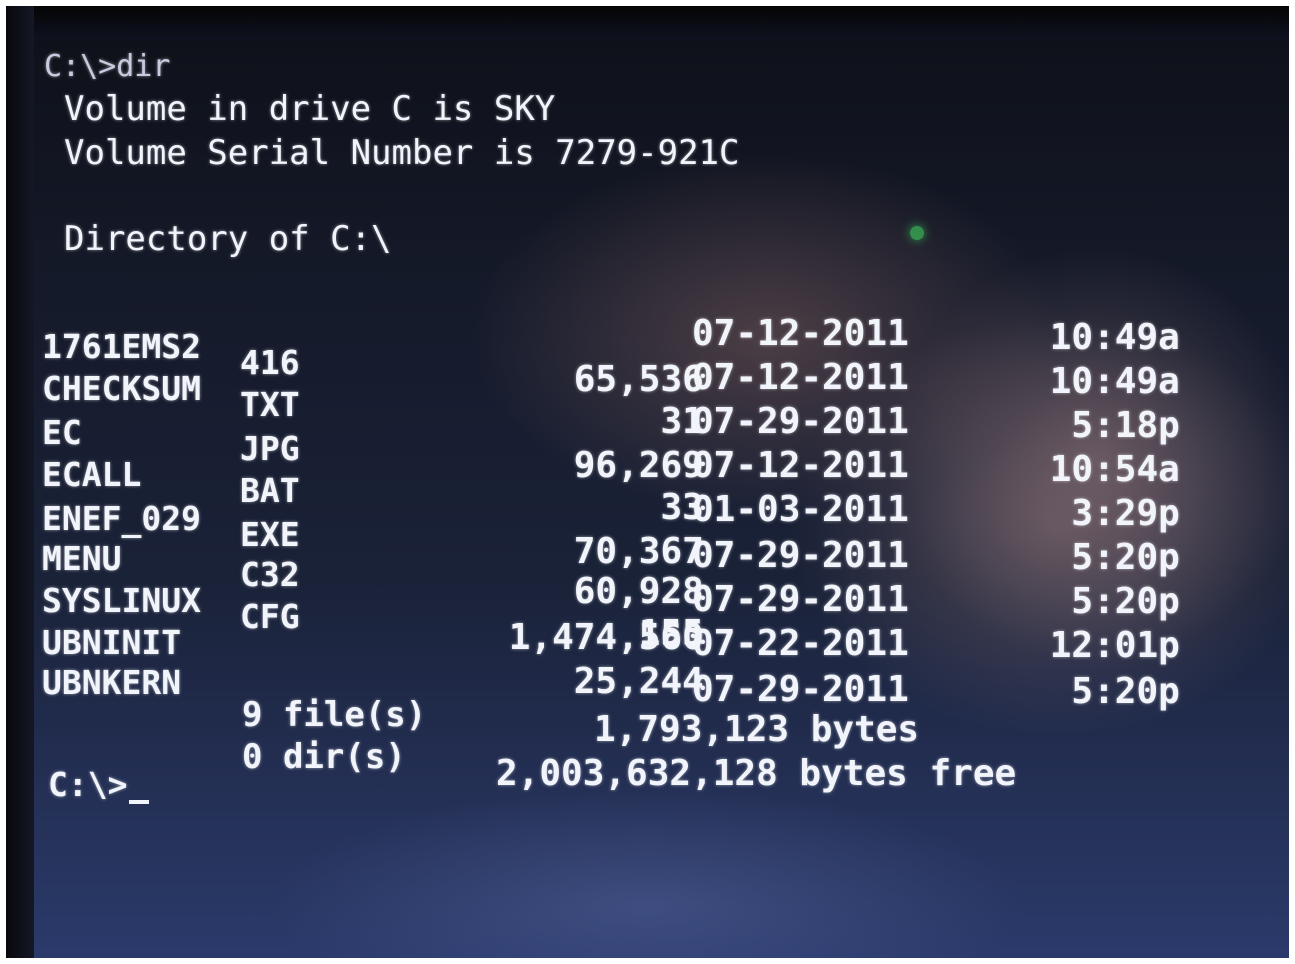 The height and width of the screenshot is (964, 1295). I want to click on file-name: SYSLINUX, so click(121, 600).